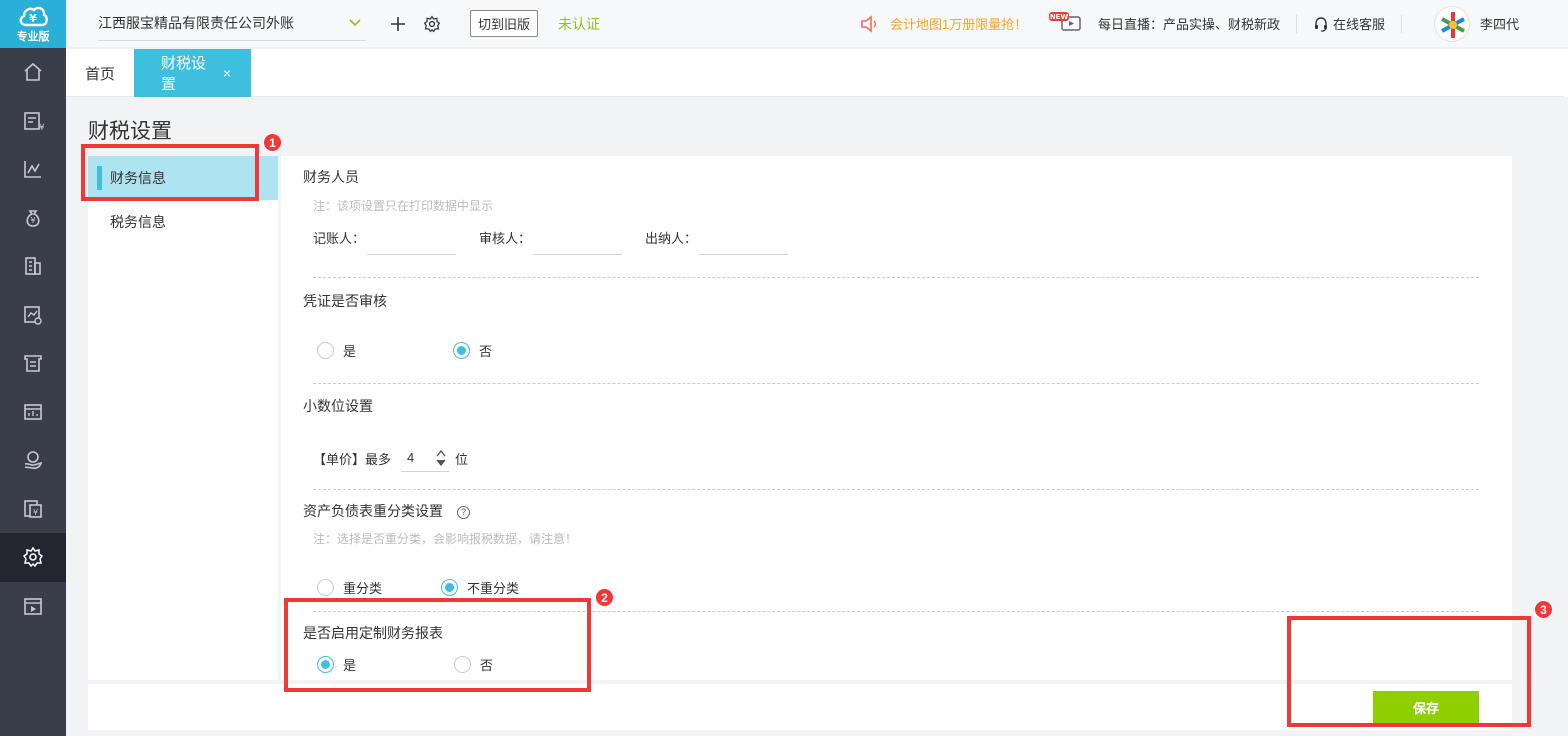  I want to click on avatar-image-icon, so click(1453, 24).